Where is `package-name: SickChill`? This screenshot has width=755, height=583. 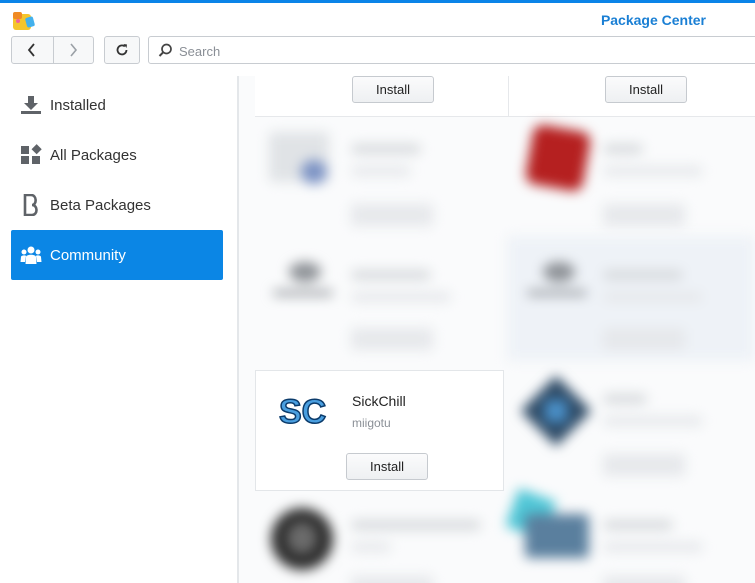
package-name: SickChill is located at coordinates (379, 401).